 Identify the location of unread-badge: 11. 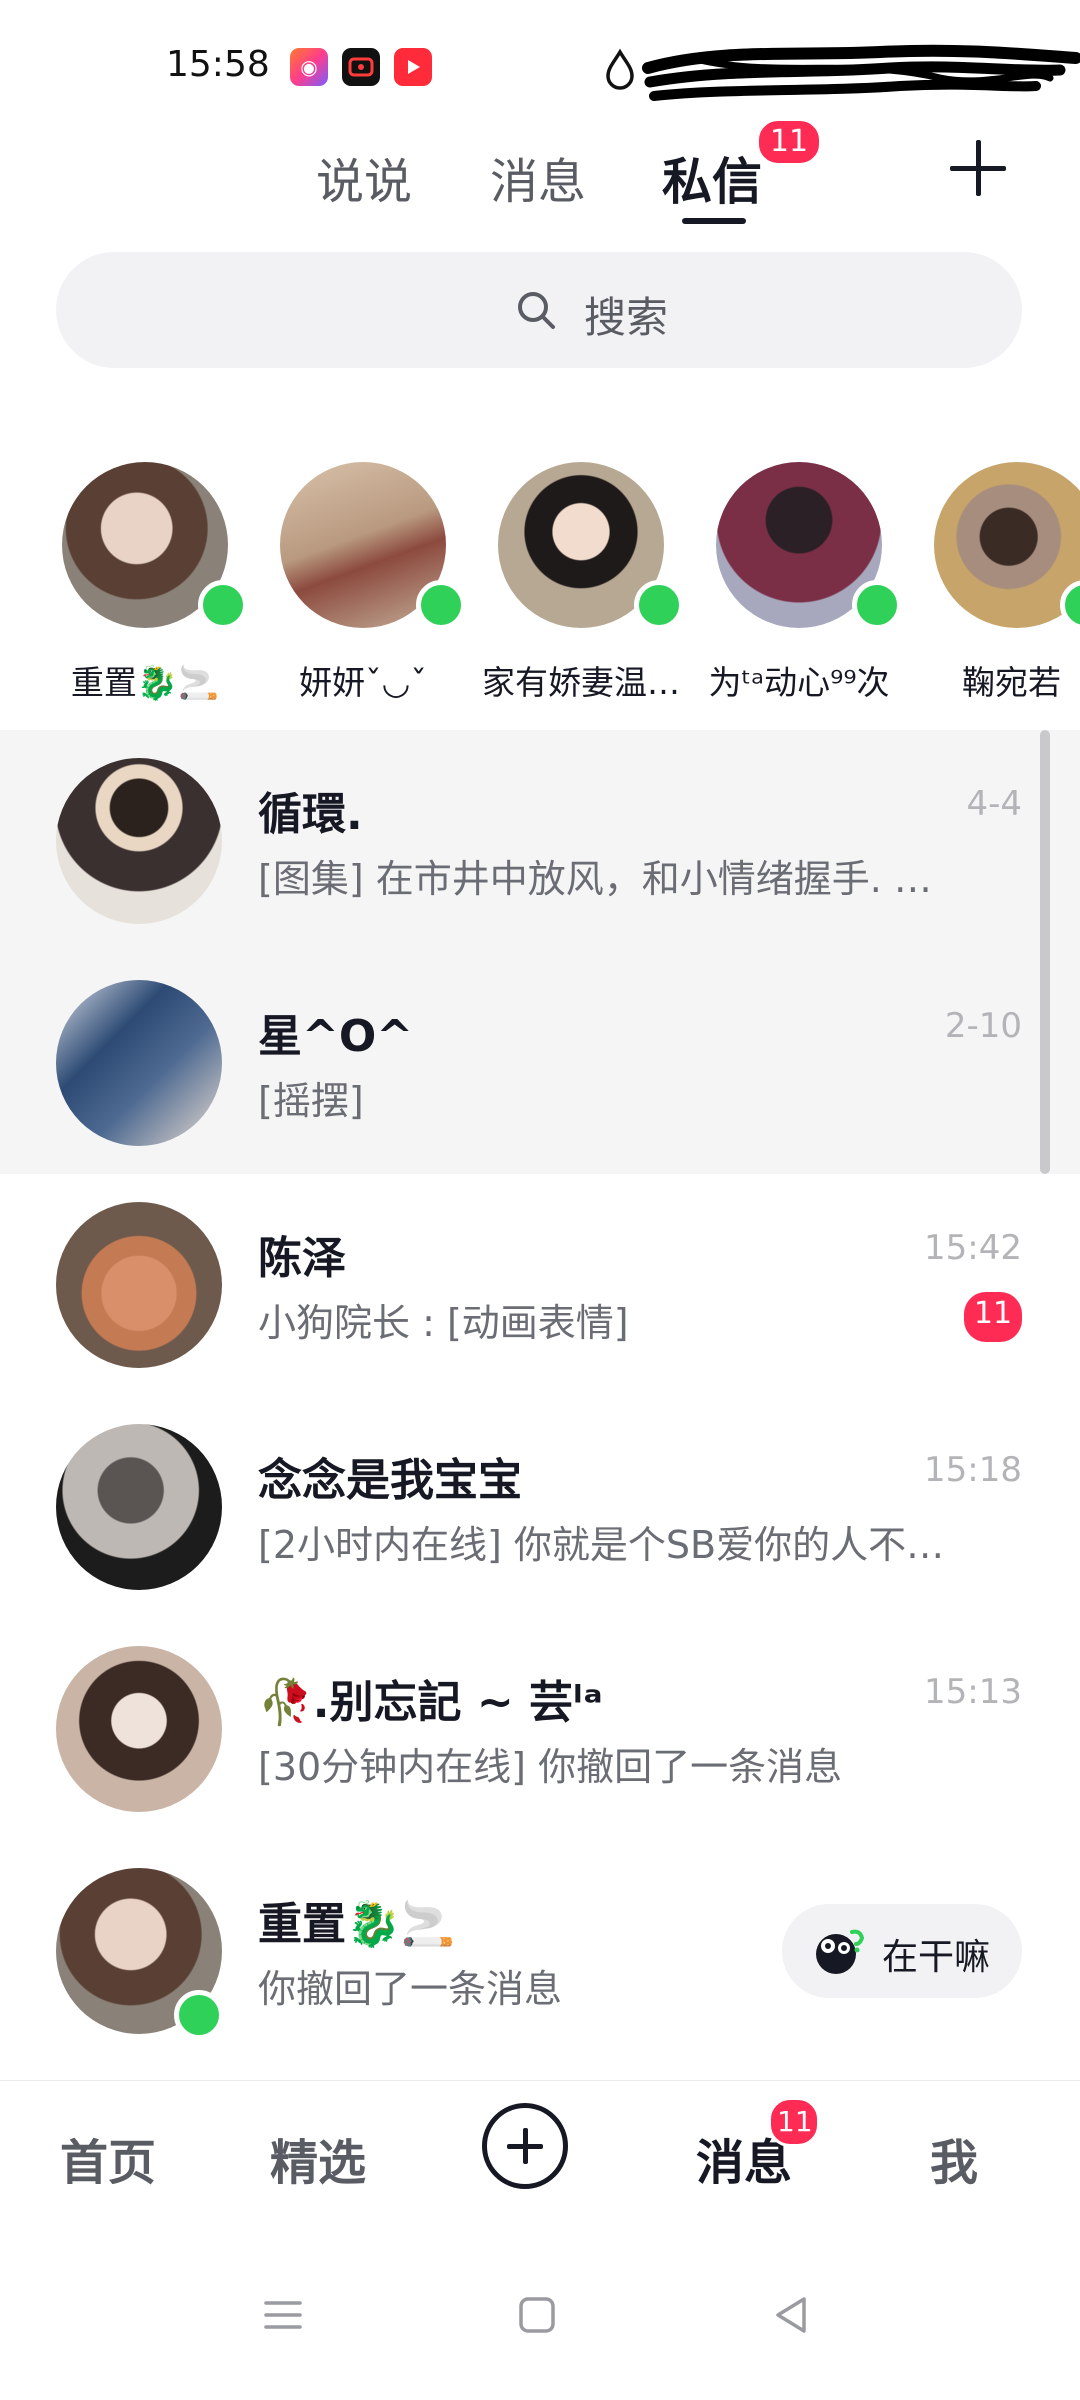
(993, 1317).